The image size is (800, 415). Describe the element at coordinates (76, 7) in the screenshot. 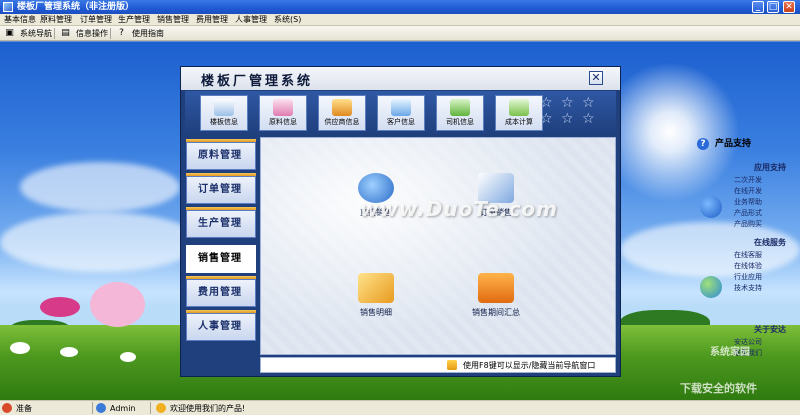

I see `window-title: 楼板厂管理系统（非注册版）` at that location.